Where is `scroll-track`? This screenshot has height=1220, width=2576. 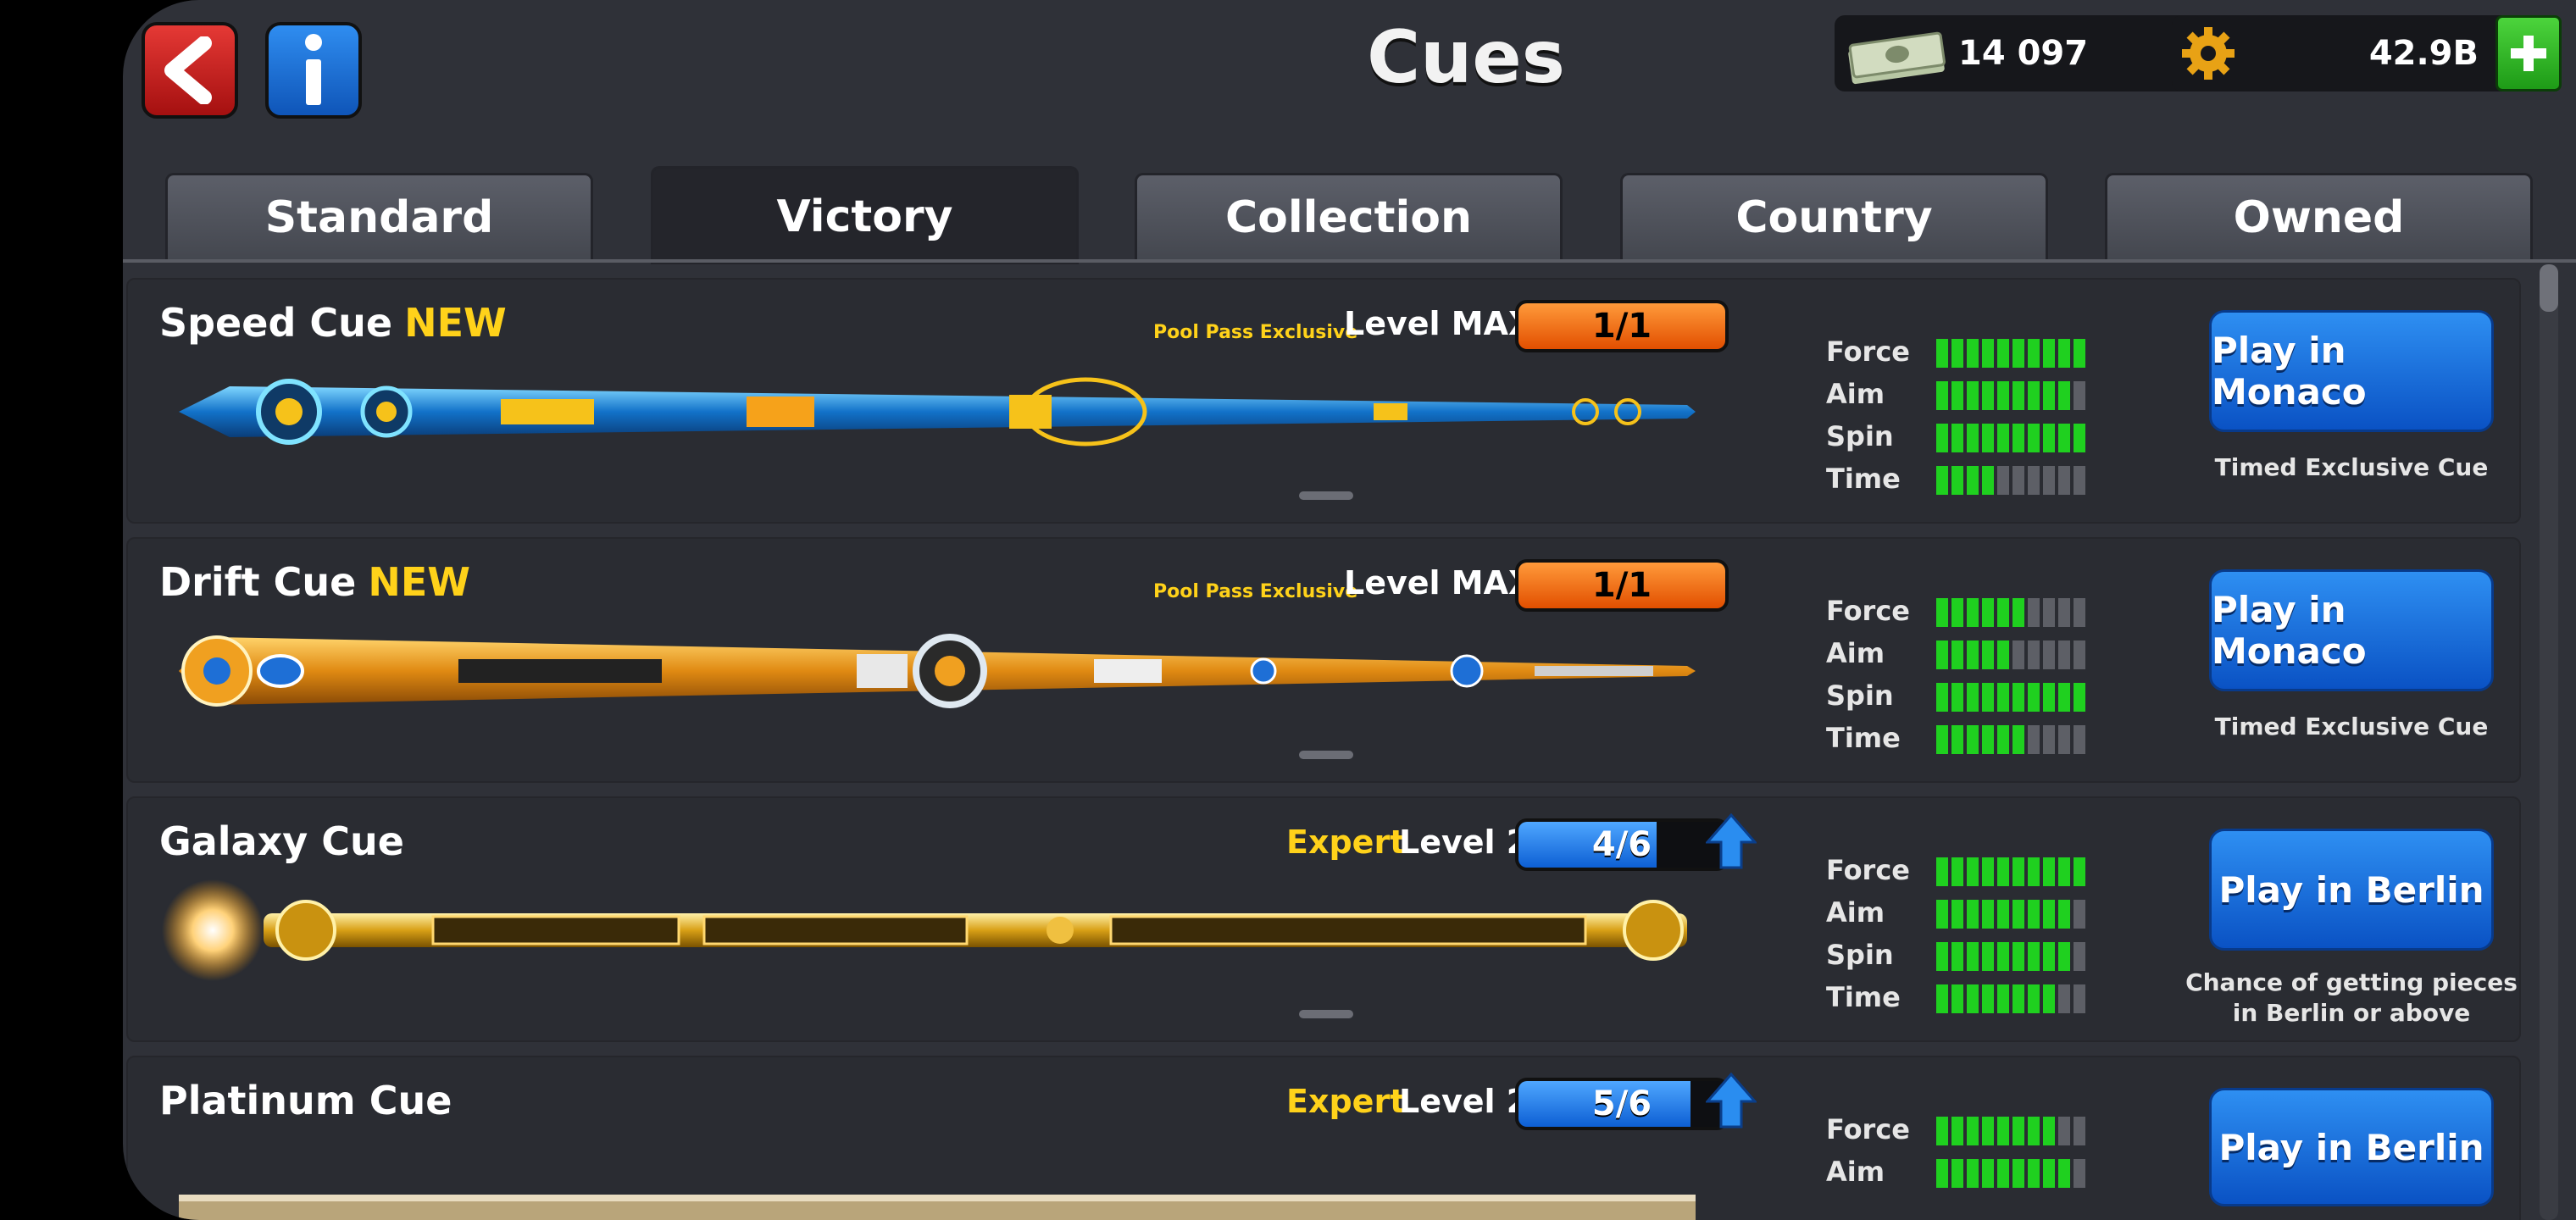 scroll-track is located at coordinates (2549, 742).